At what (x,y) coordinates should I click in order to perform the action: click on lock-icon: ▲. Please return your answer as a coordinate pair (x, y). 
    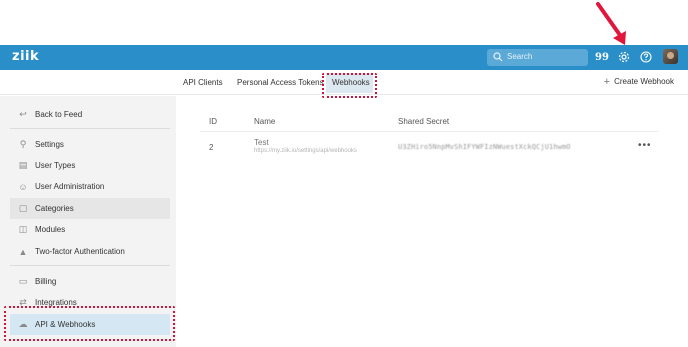
    Looking at the image, I should click on (23, 251).